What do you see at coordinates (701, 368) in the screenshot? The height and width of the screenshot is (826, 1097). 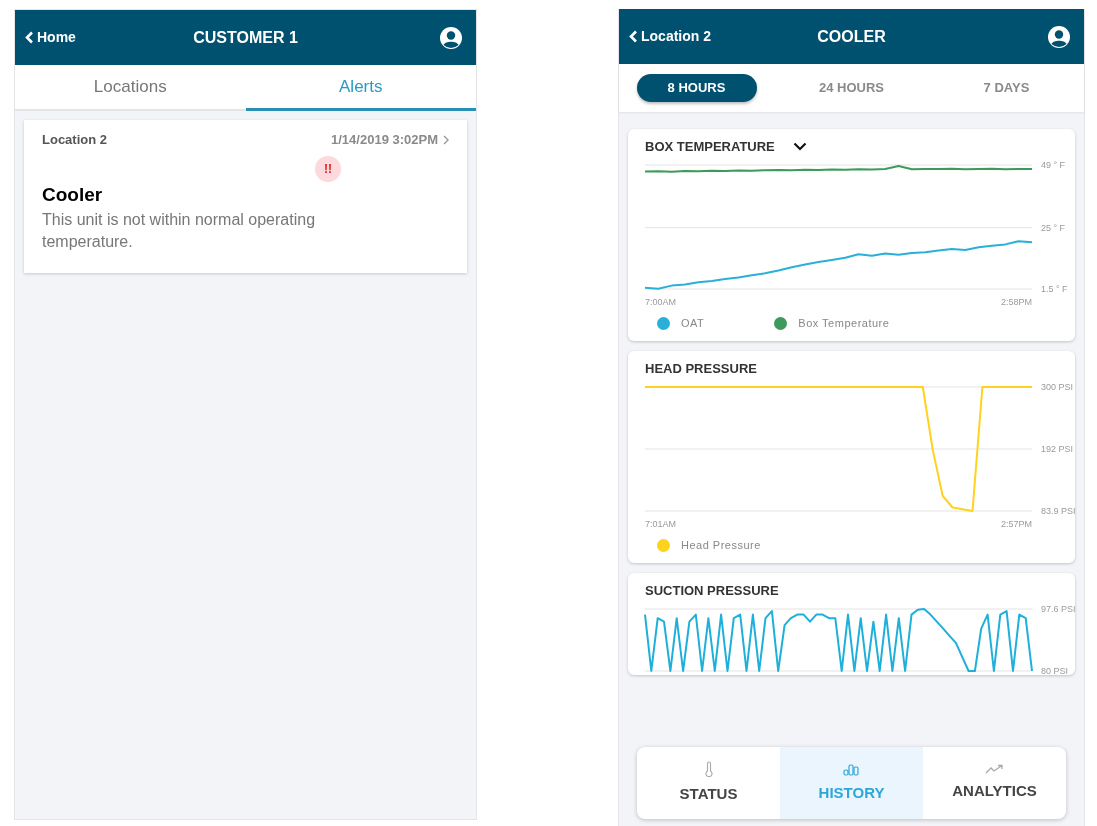 I see `chart-title: HEAD PRESSURE` at bounding box center [701, 368].